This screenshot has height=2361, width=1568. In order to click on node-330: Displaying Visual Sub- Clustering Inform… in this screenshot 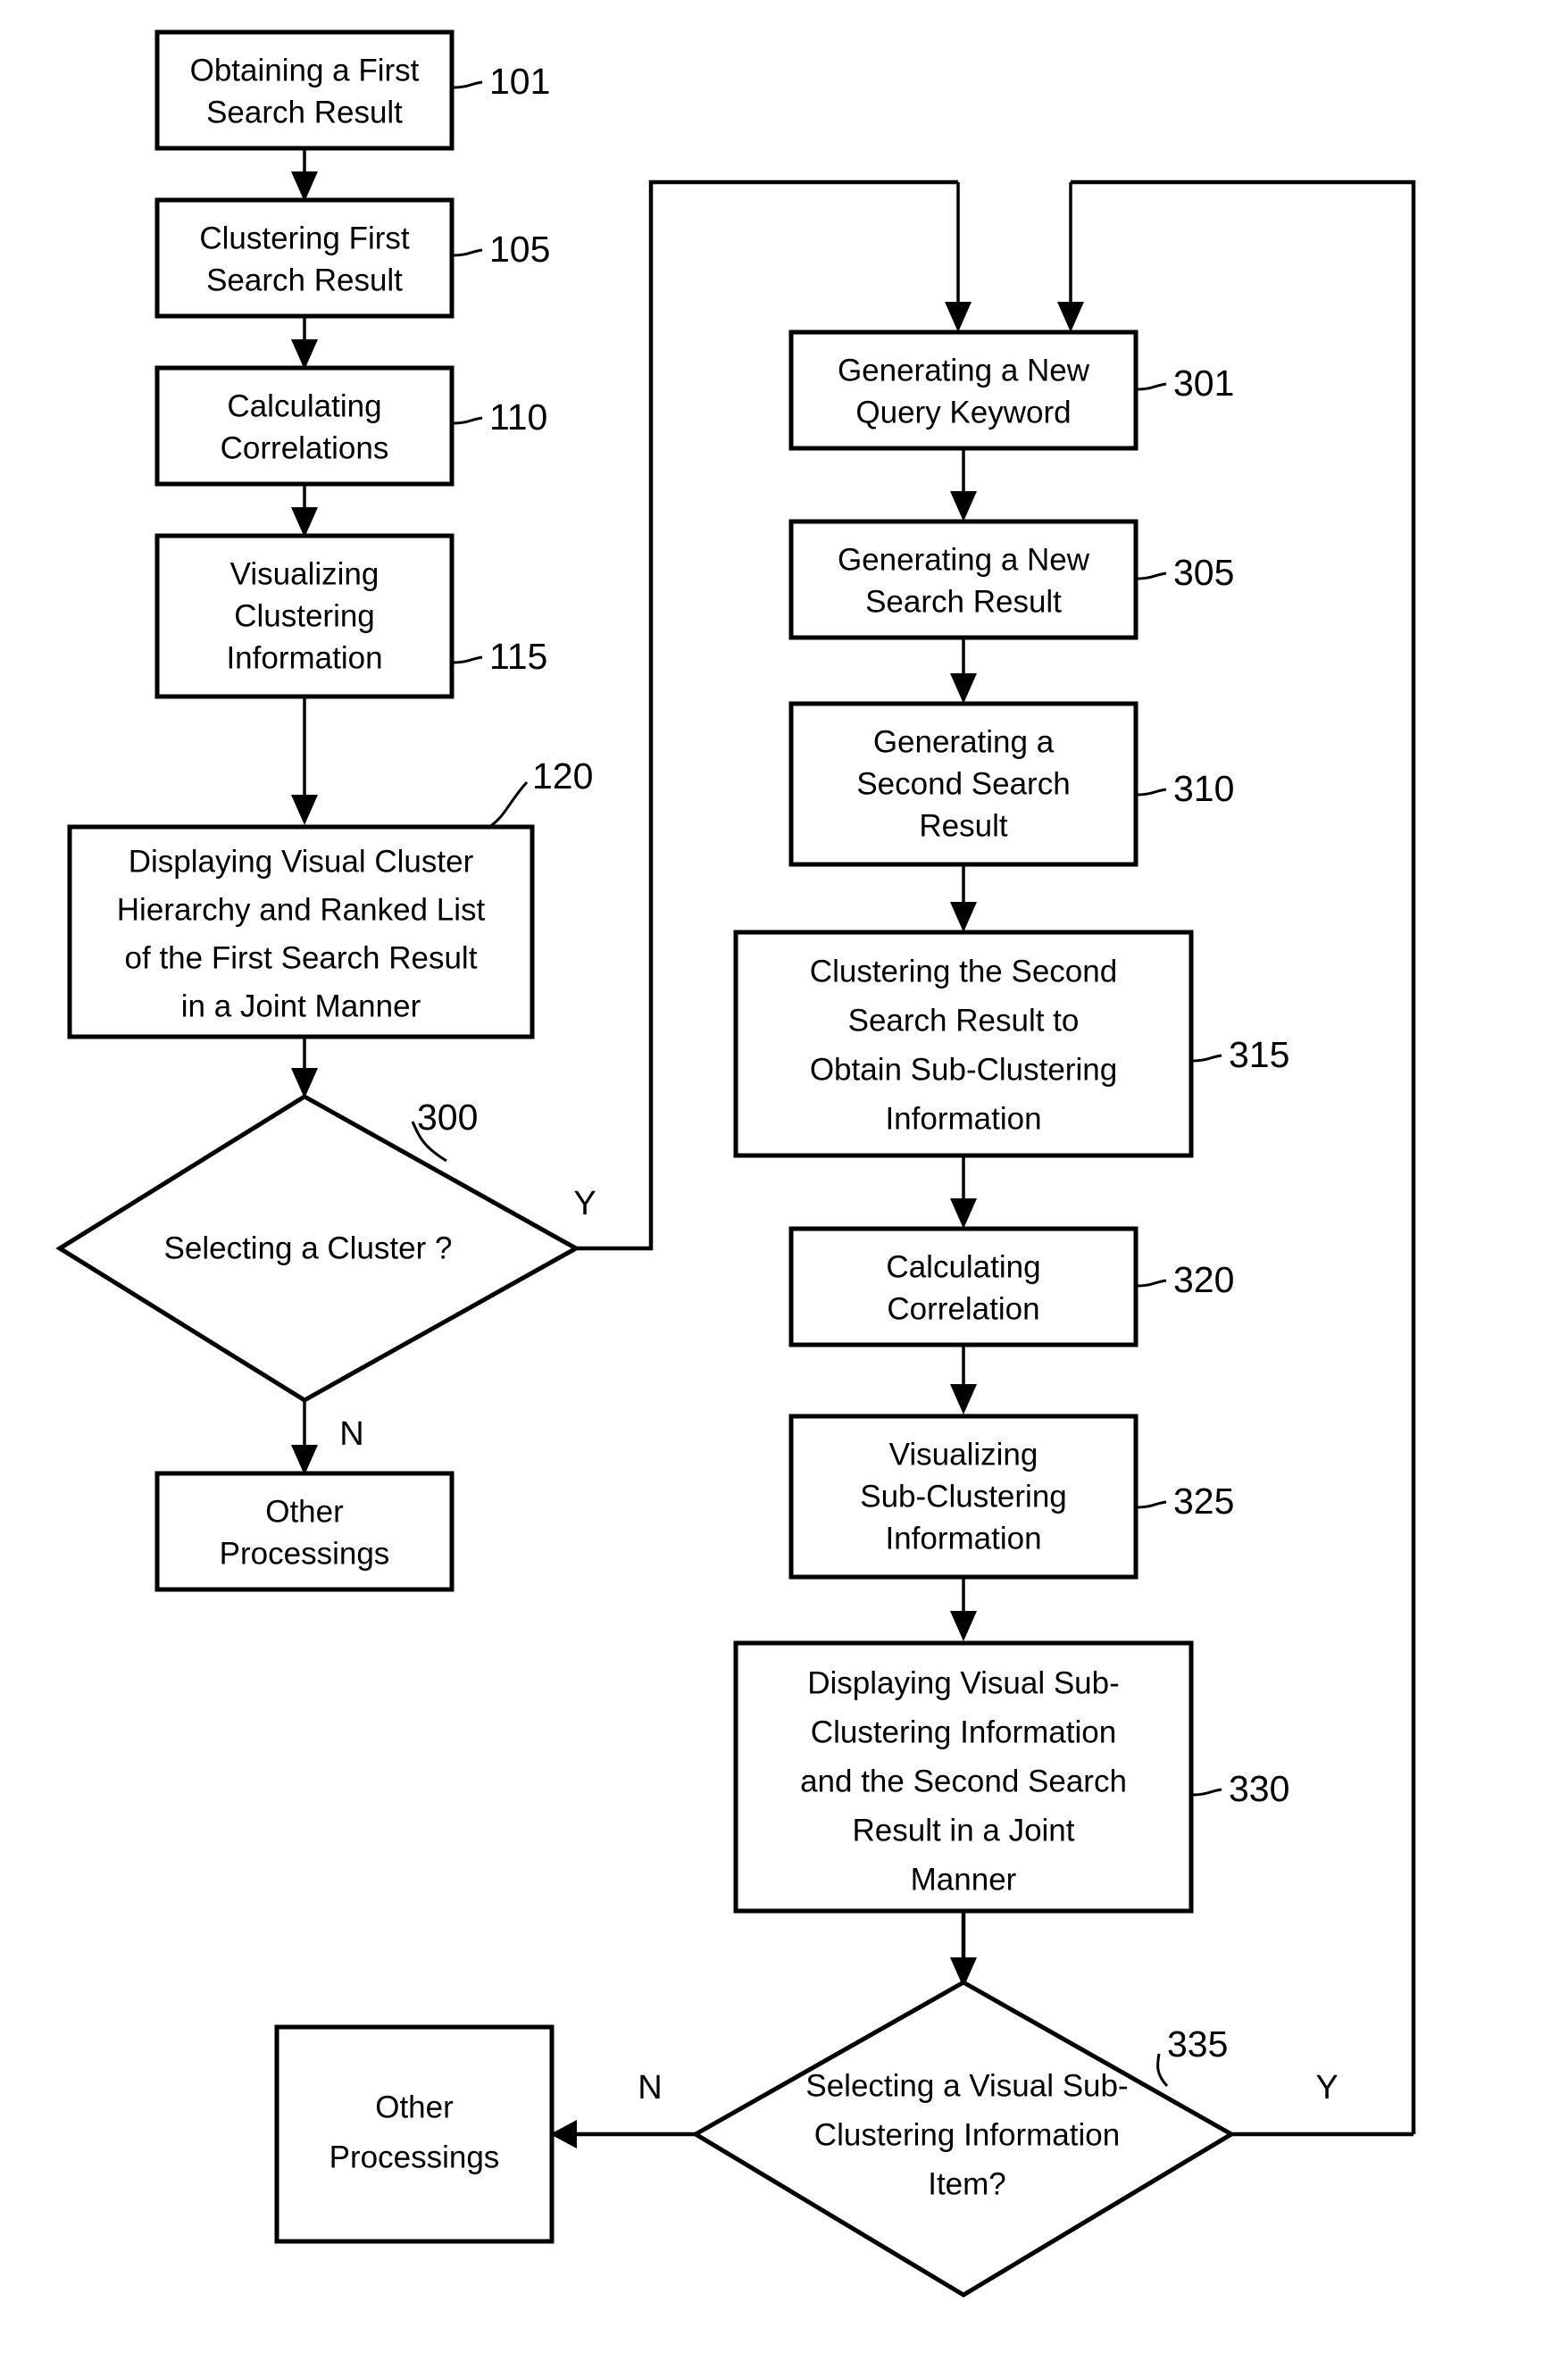, I will do `click(1011, 1777)`.